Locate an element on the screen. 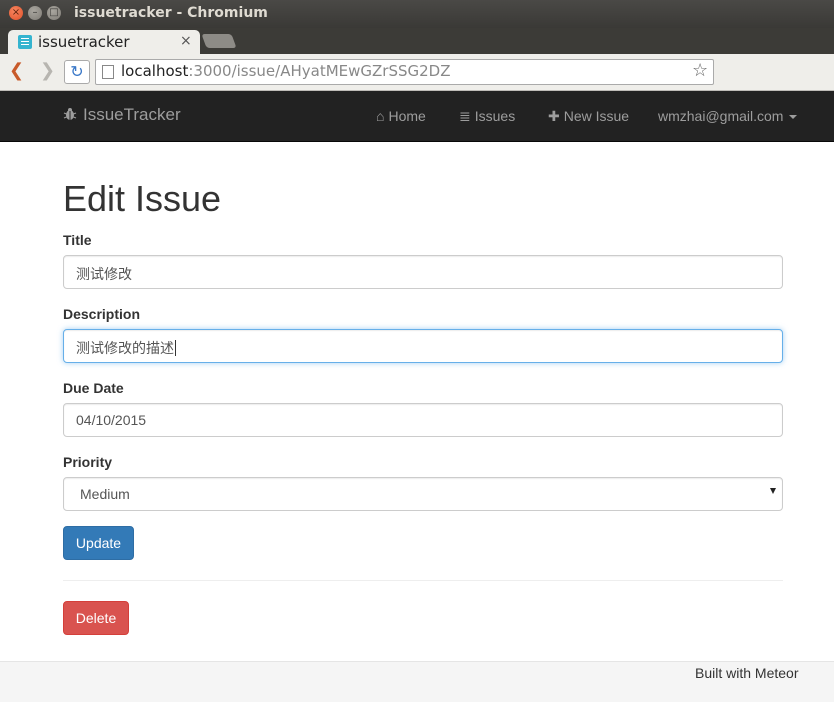 This screenshot has width=834, height=702. url-text: localhost:3000/issue/AHyatMEwGZrSSG2DZ is located at coordinates (286, 71).